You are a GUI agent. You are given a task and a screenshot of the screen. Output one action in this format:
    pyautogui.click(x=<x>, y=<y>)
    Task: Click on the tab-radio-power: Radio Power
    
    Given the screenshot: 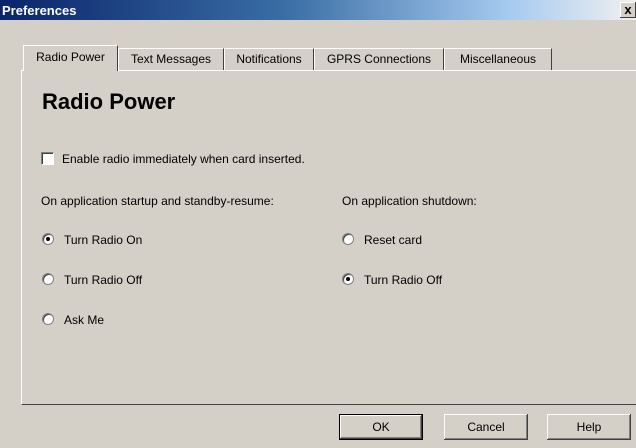 What is the action you would take?
    pyautogui.click(x=70, y=58)
    